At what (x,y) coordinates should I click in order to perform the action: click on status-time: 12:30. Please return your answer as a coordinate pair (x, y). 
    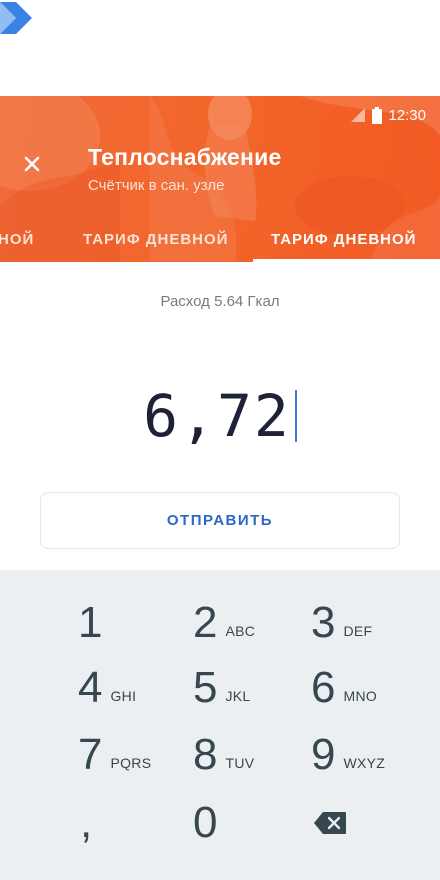
    Looking at the image, I should click on (407, 115).